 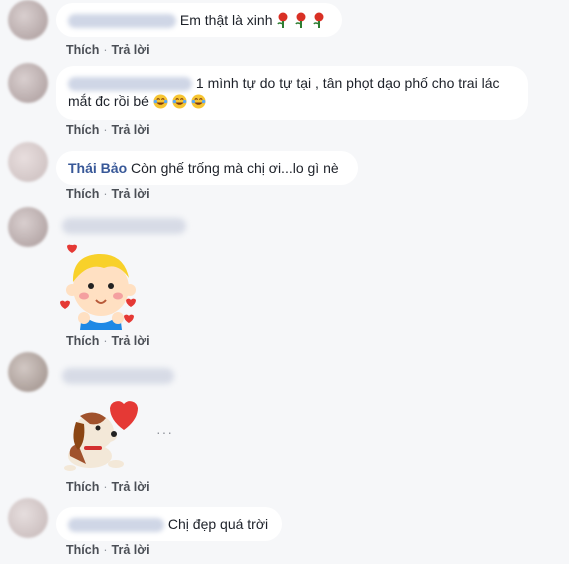 I want to click on boy-with-hearts-sticker, so click(x=101, y=285).